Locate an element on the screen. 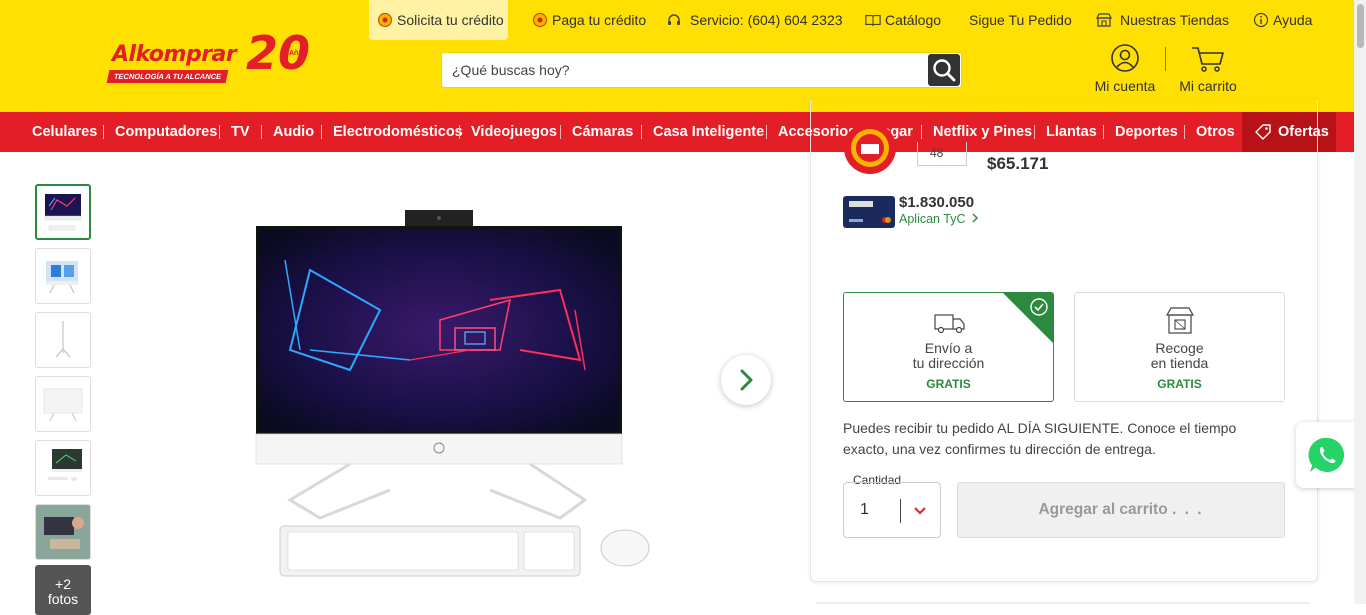  track-order-label: Sigue Tu Pedido is located at coordinates (1020, 20).